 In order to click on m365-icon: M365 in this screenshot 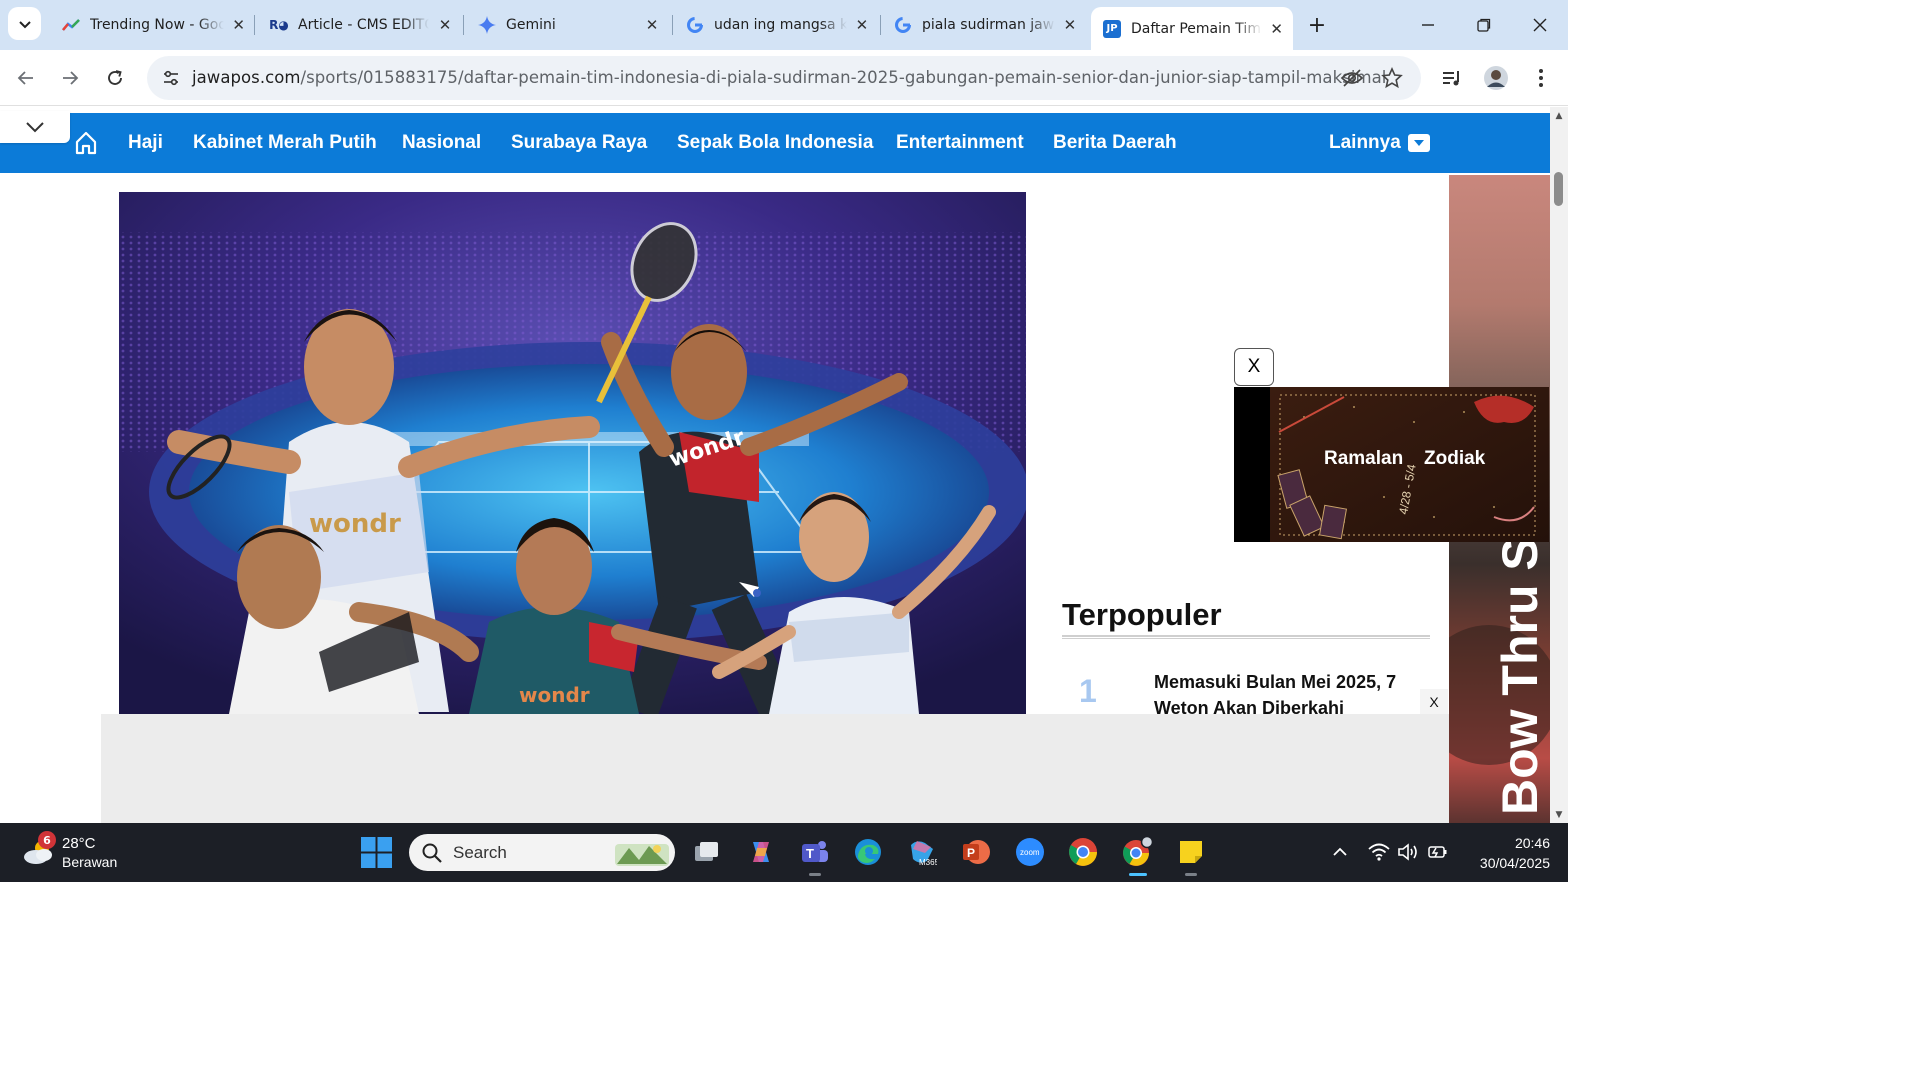, I will do `click(924, 854)`.